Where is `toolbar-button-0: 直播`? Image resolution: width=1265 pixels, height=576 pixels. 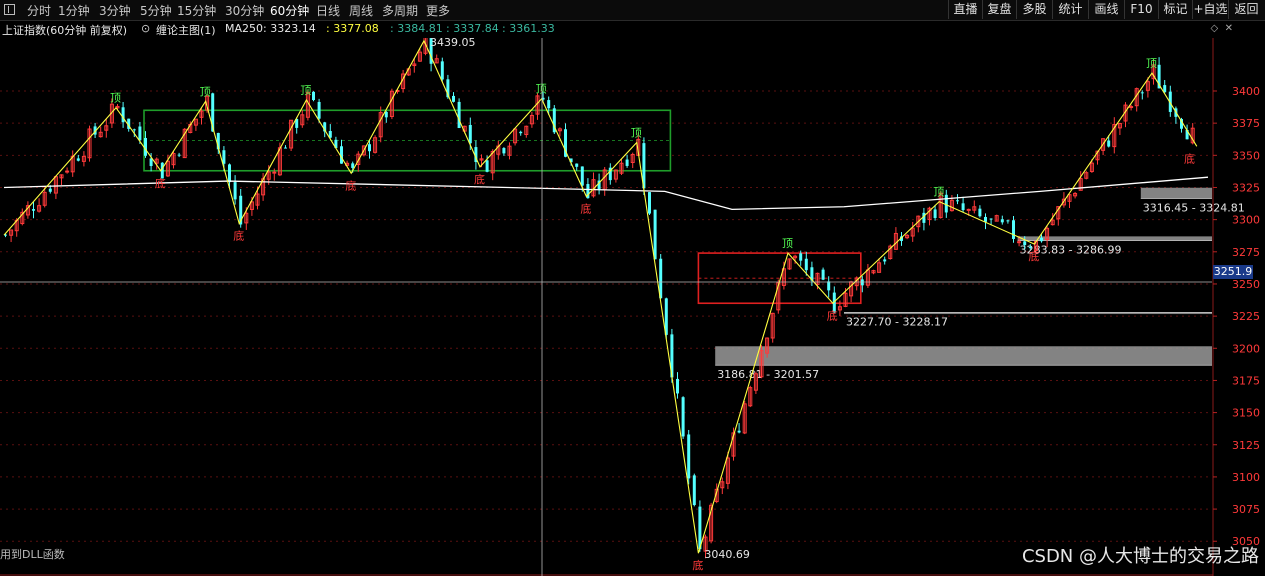 toolbar-button-0: 直播 is located at coordinates (965, 9).